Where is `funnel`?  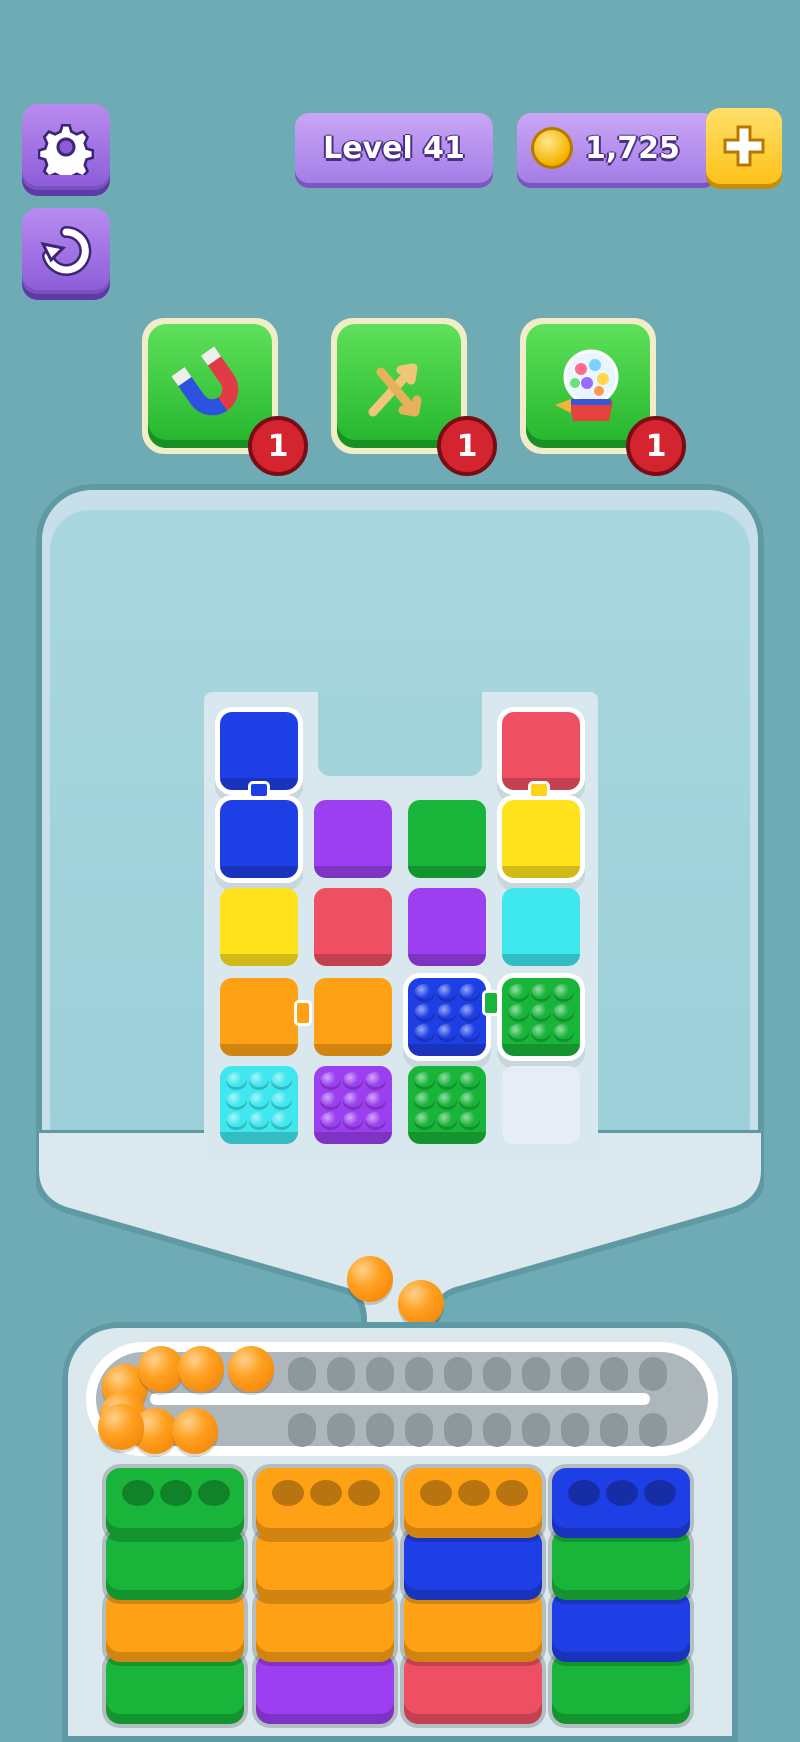 funnel is located at coordinates (400, 1240).